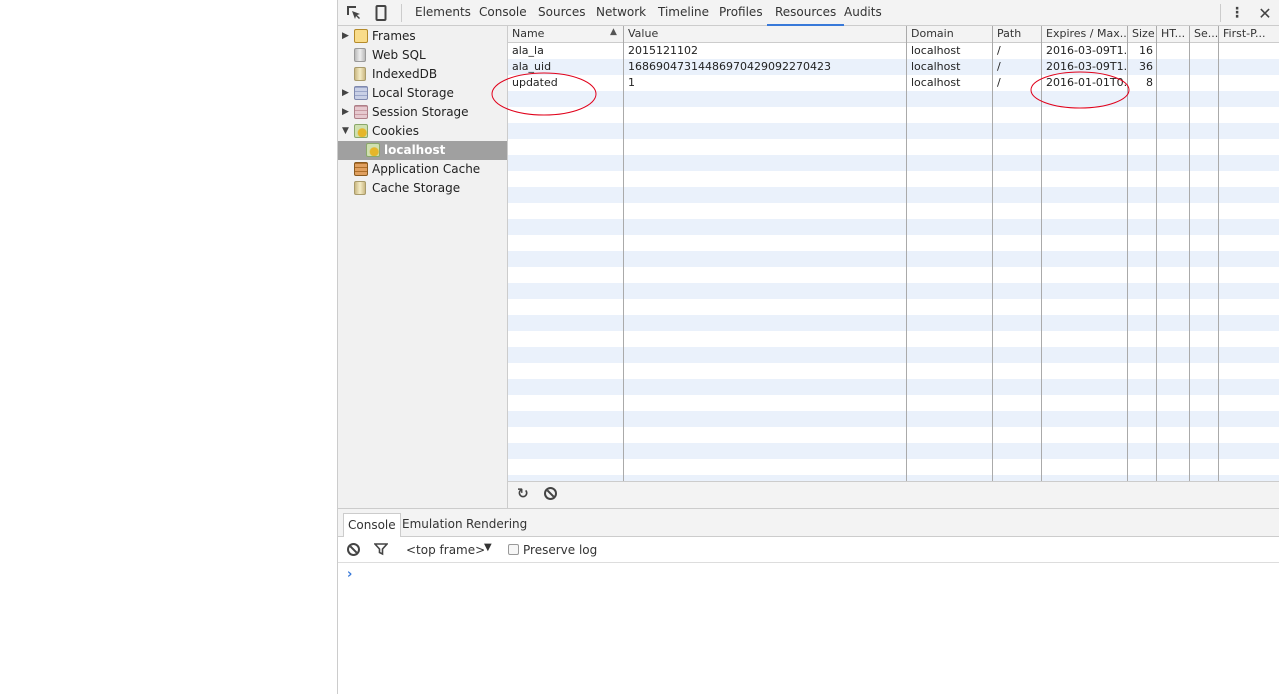  What do you see at coordinates (394, 36) in the screenshot?
I see `sidebar-item-label: Frames` at bounding box center [394, 36].